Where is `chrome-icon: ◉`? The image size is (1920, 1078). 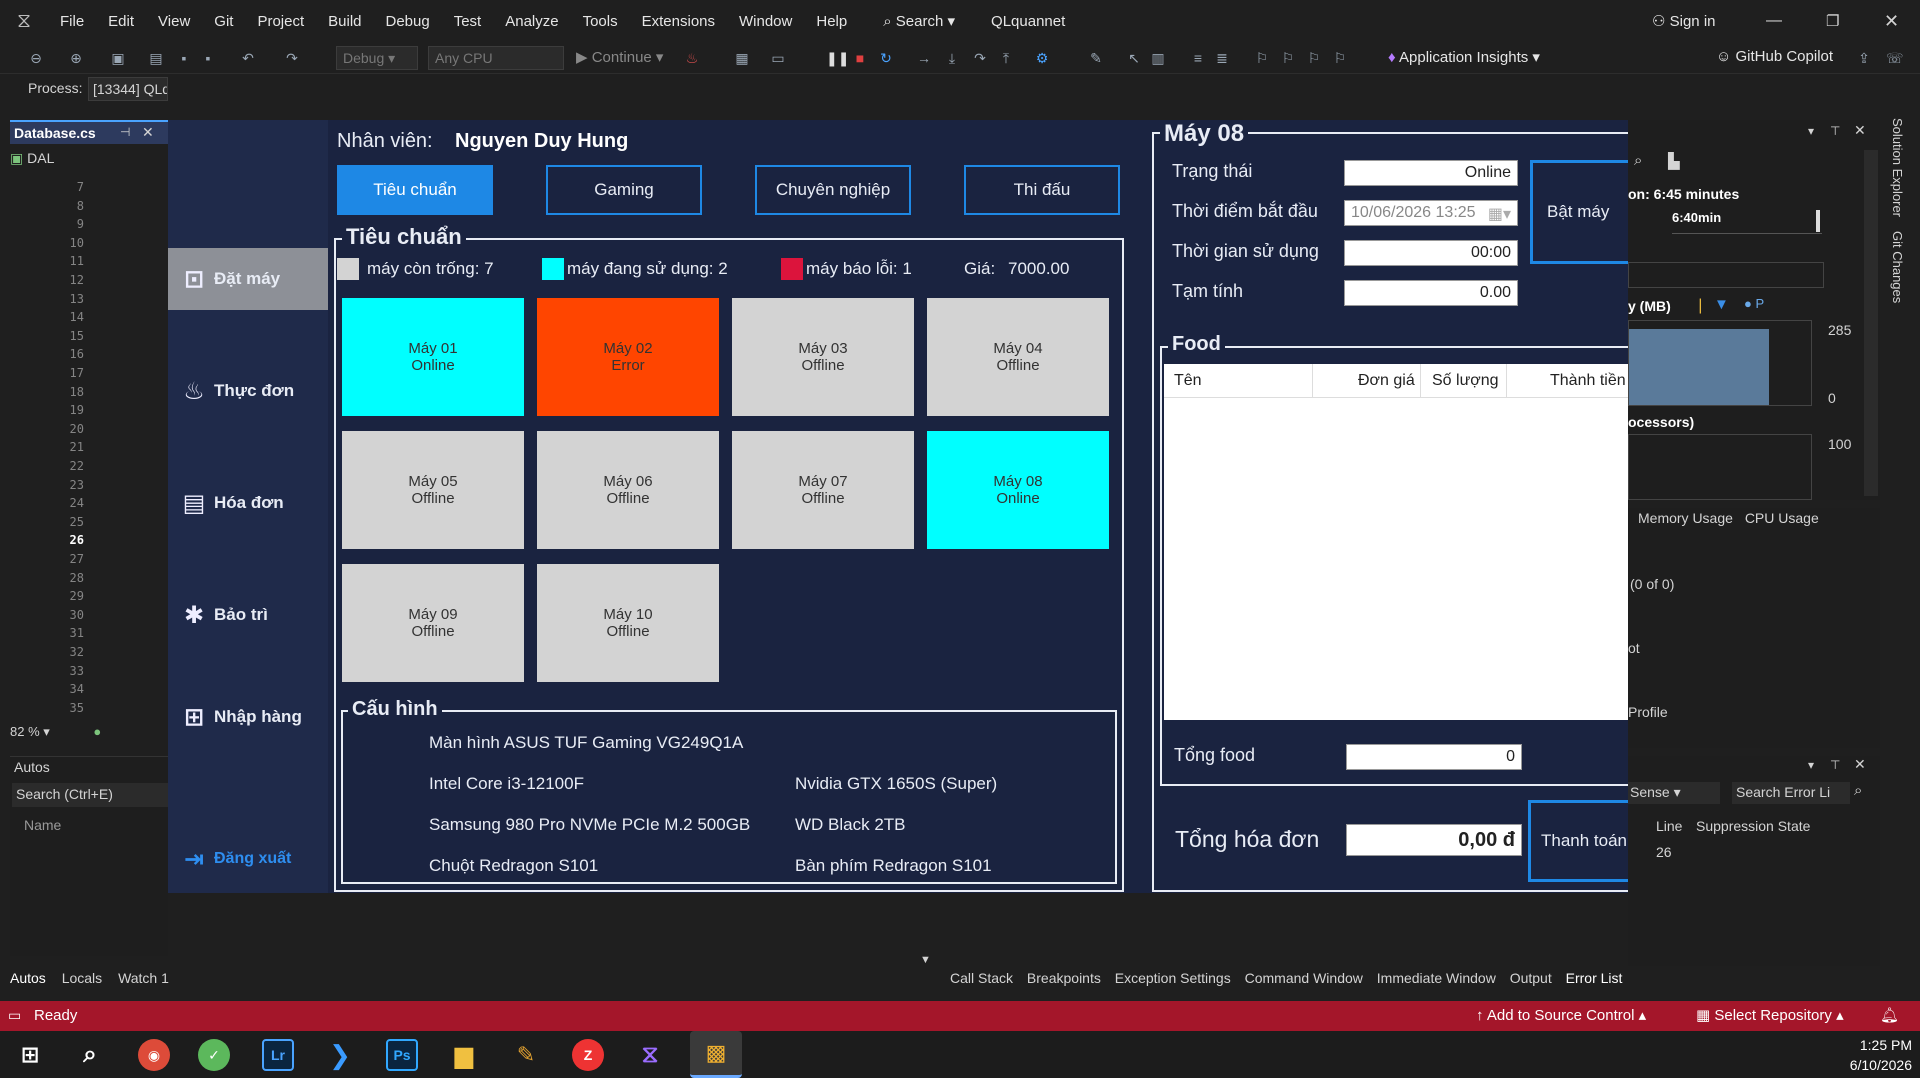 chrome-icon: ◉ is located at coordinates (154, 1055).